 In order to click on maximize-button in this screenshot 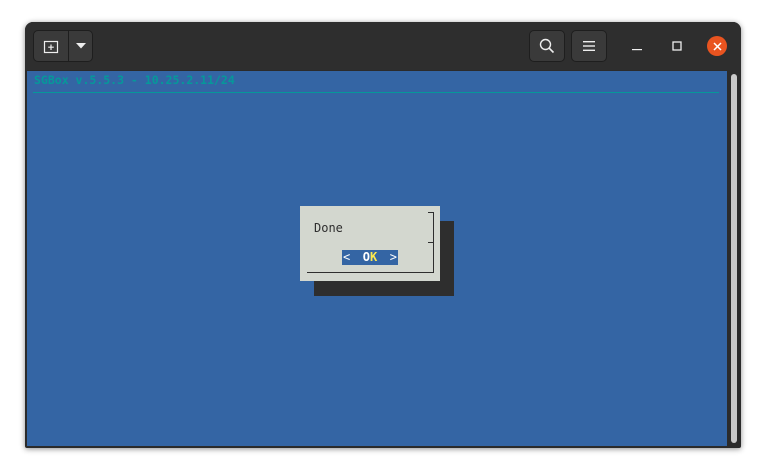, I will do `click(677, 46)`.